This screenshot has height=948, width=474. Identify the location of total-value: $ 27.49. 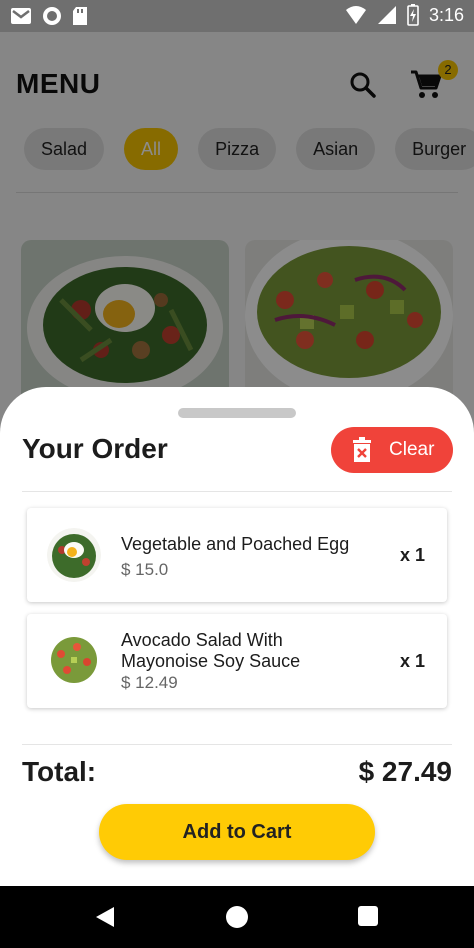
(405, 771).